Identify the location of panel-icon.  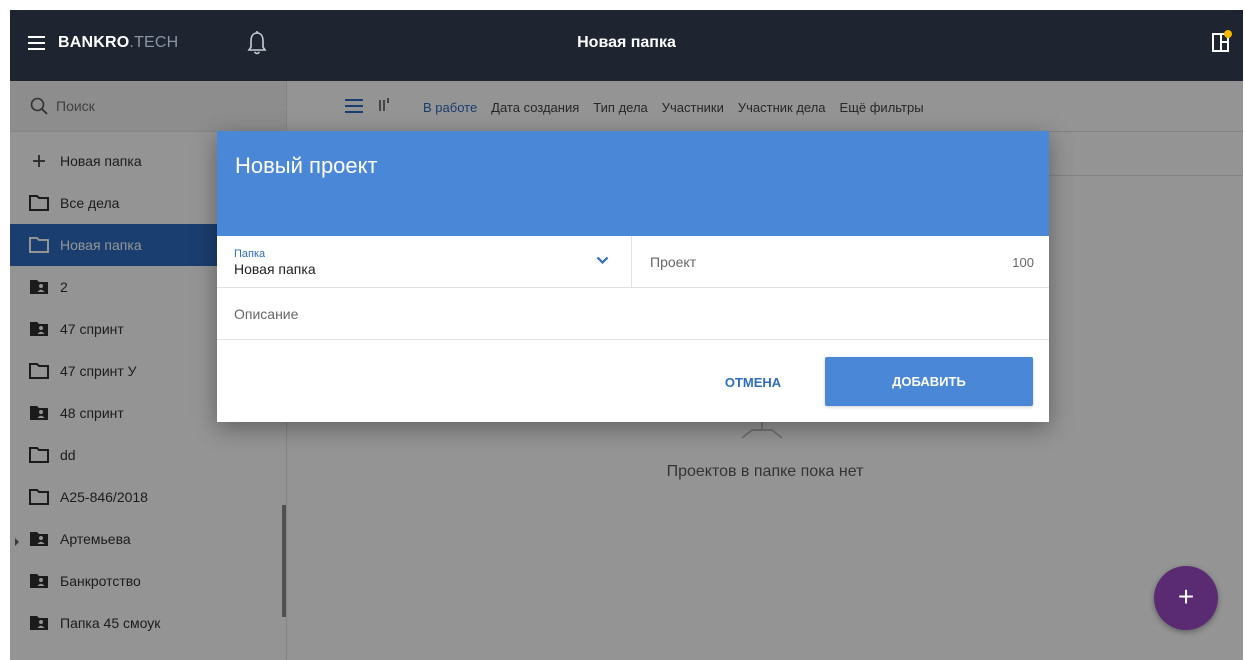
(1222, 41).